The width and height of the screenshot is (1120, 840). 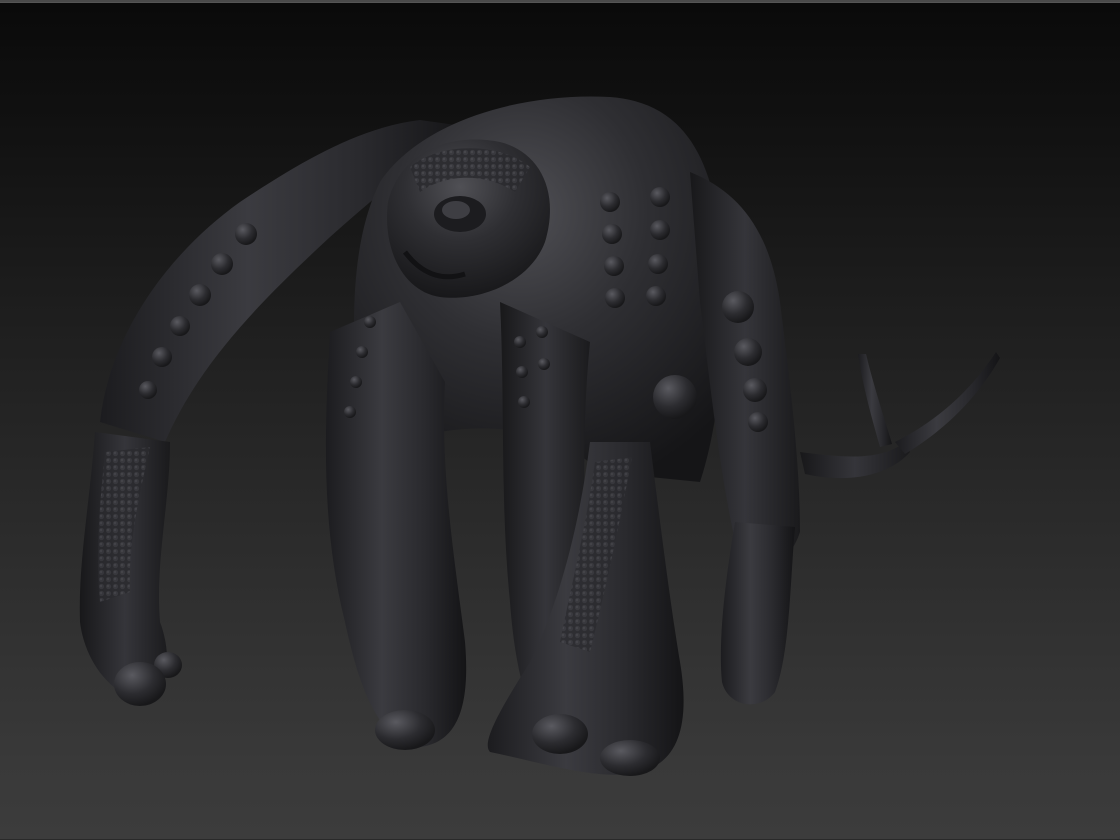 I want to click on creature-eye-highlight, so click(x=456, y=210).